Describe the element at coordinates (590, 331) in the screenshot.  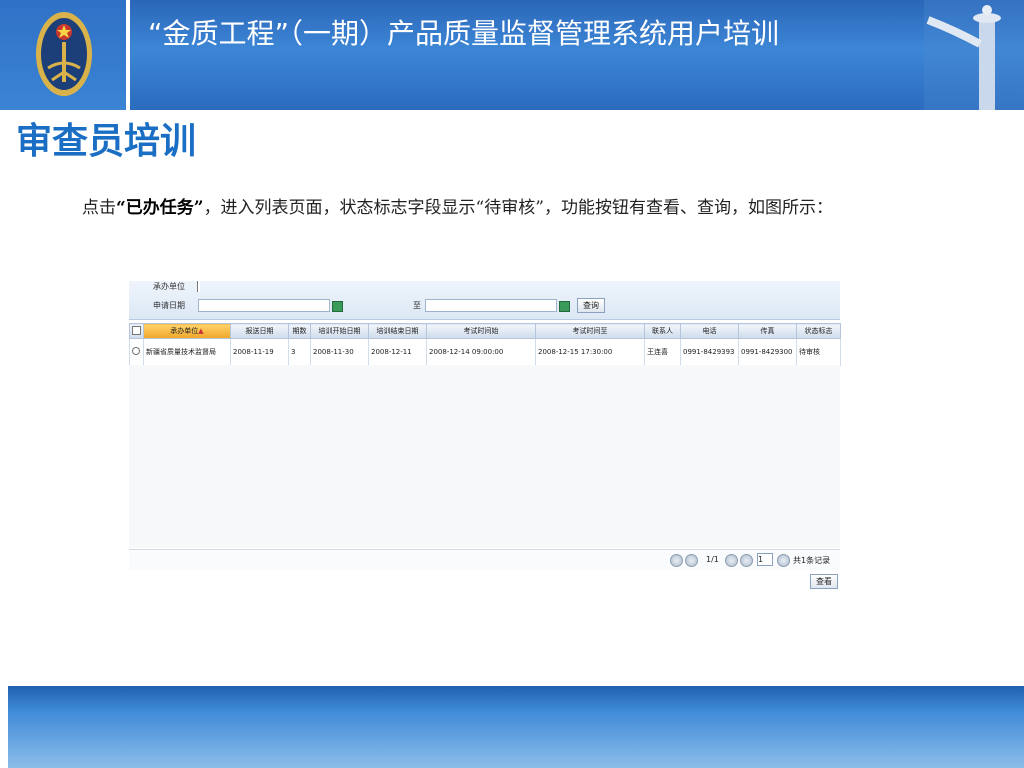
I see `column-header: 考试时间至` at that location.